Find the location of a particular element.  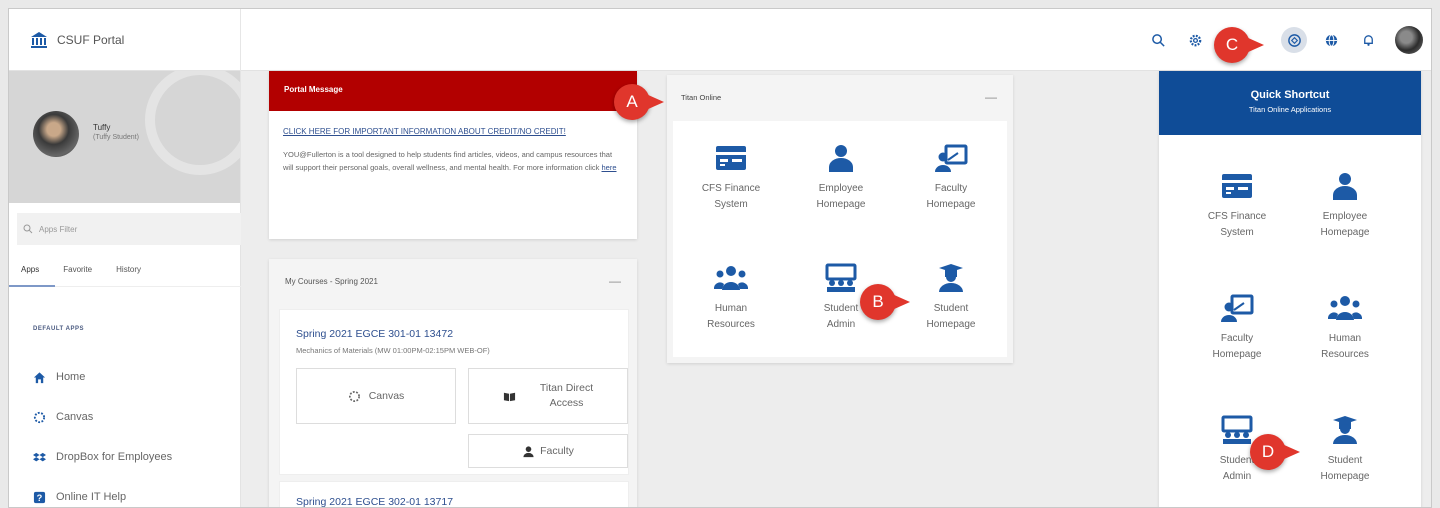

sidebar-item-it-help: ? Online IT Help is located at coordinates (102, 492).